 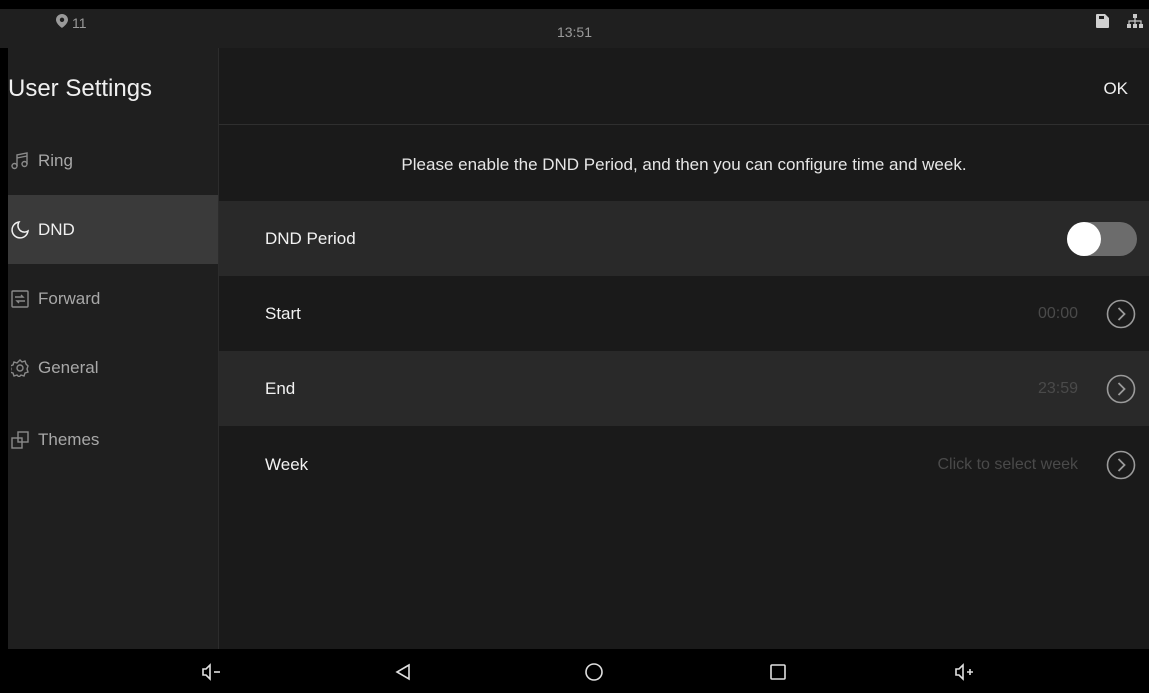 What do you see at coordinates (574, 32) in the screenshot?
I see `clock: 13:51` at bounding box center [574, 32].